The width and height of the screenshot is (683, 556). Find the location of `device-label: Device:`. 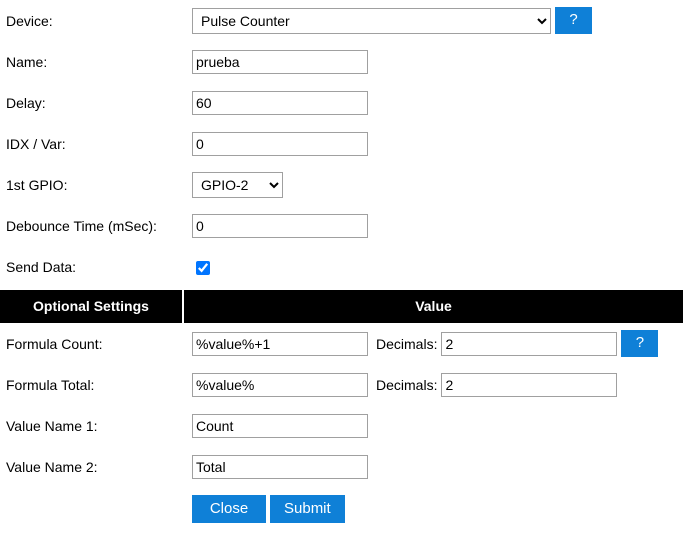

device-label: Device: is located at coordinates (29, 20).